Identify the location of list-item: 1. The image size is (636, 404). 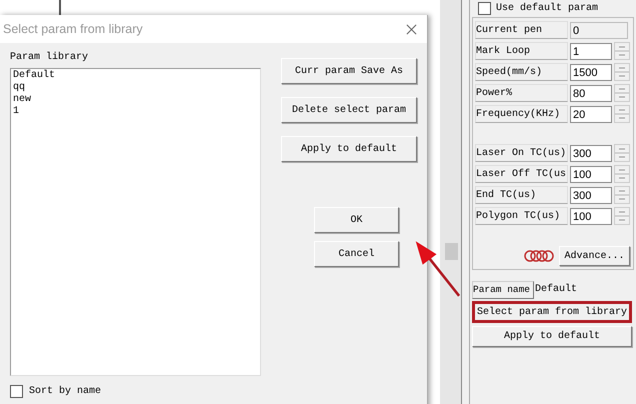
(135, 112).